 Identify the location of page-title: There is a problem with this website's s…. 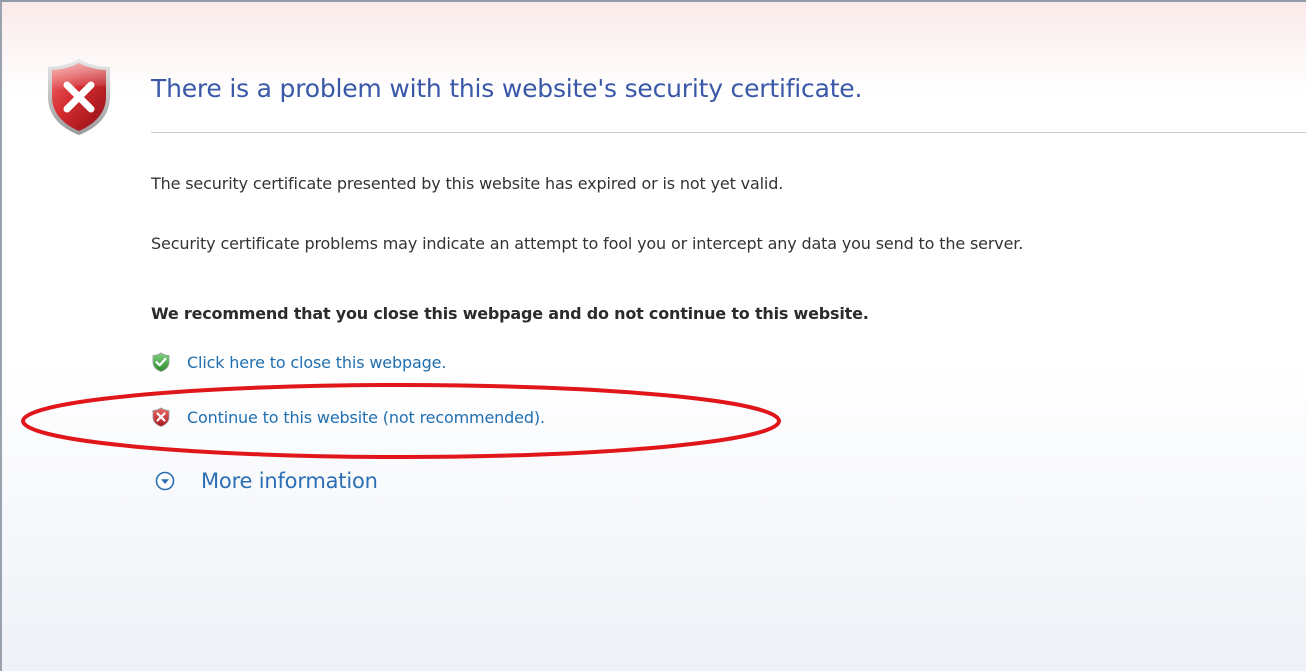
(507, 88).